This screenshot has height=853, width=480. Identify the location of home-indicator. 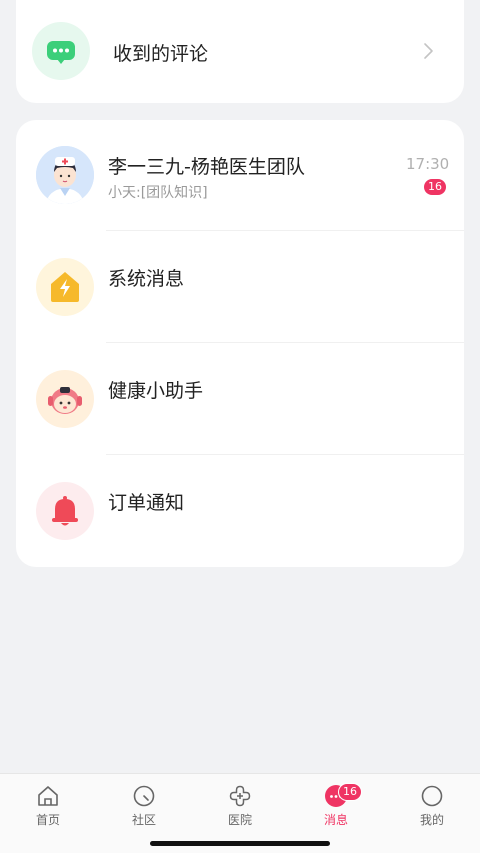
(240, 843).